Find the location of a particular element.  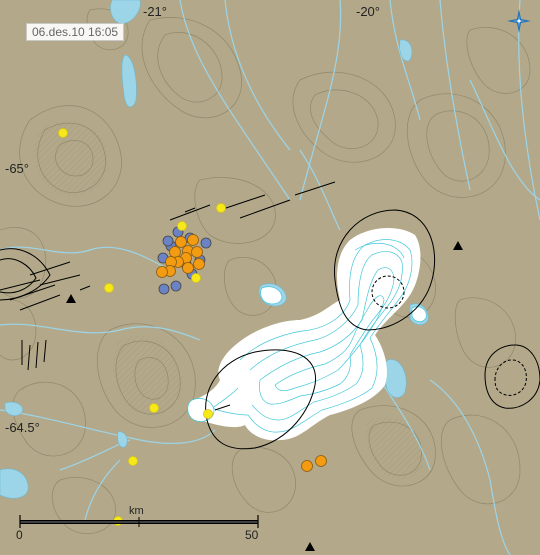

scale-end-label: 50 is located at coordinates (252, 535).